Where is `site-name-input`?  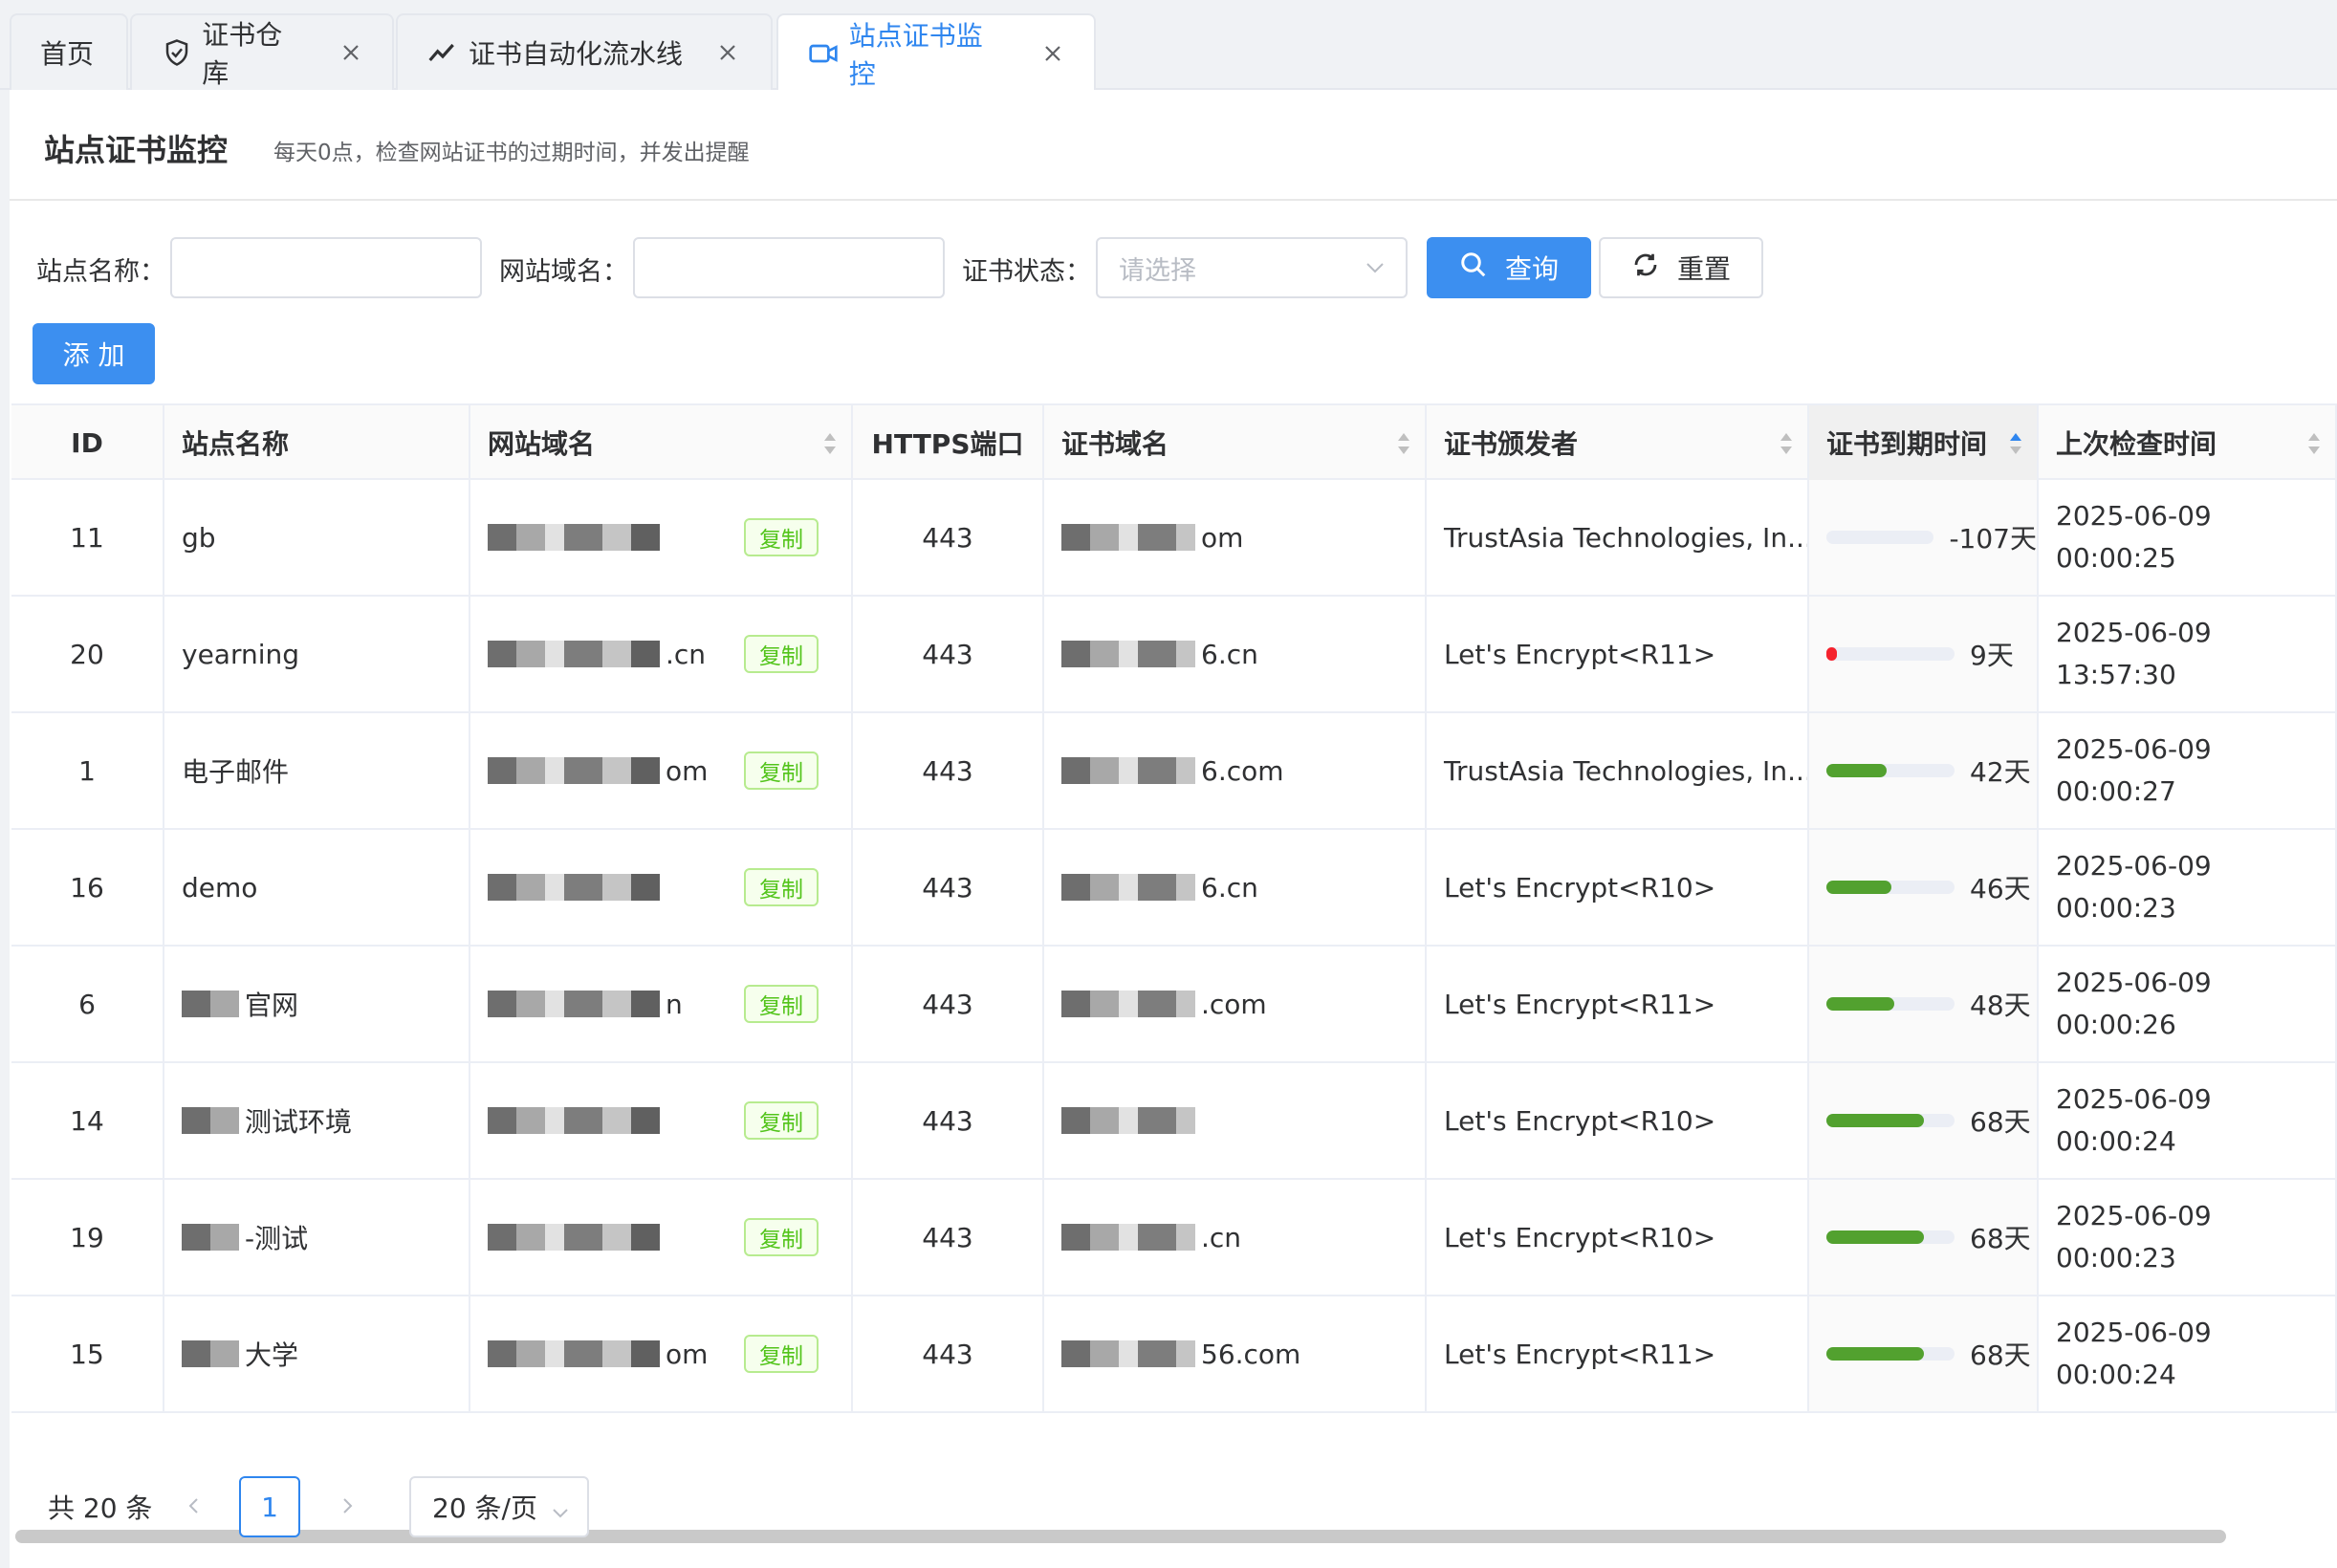
site-name-input is located at coordinates (326, 267).